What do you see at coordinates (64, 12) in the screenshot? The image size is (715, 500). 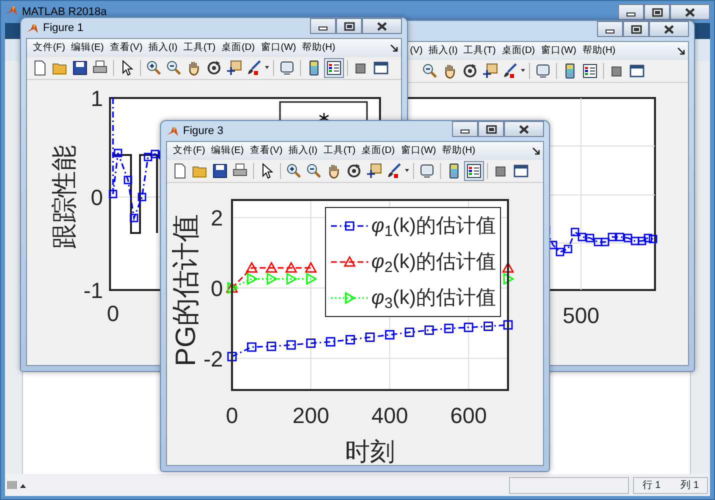 I see `window-title: MATLAB R2018a` at bounding box center [64, 12].